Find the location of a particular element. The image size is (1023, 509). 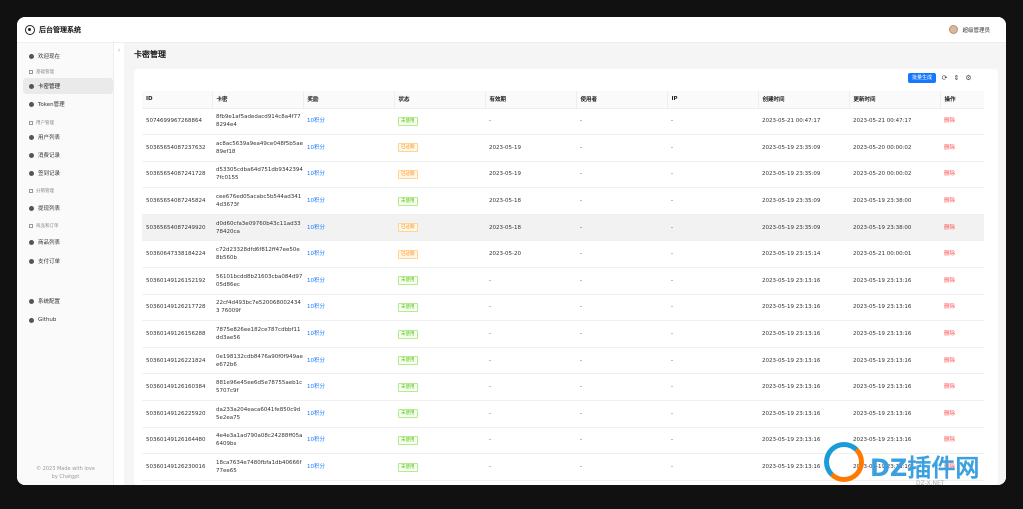

sidebar-item-user-list: 用户列表 is located at coordinates (68, 137).